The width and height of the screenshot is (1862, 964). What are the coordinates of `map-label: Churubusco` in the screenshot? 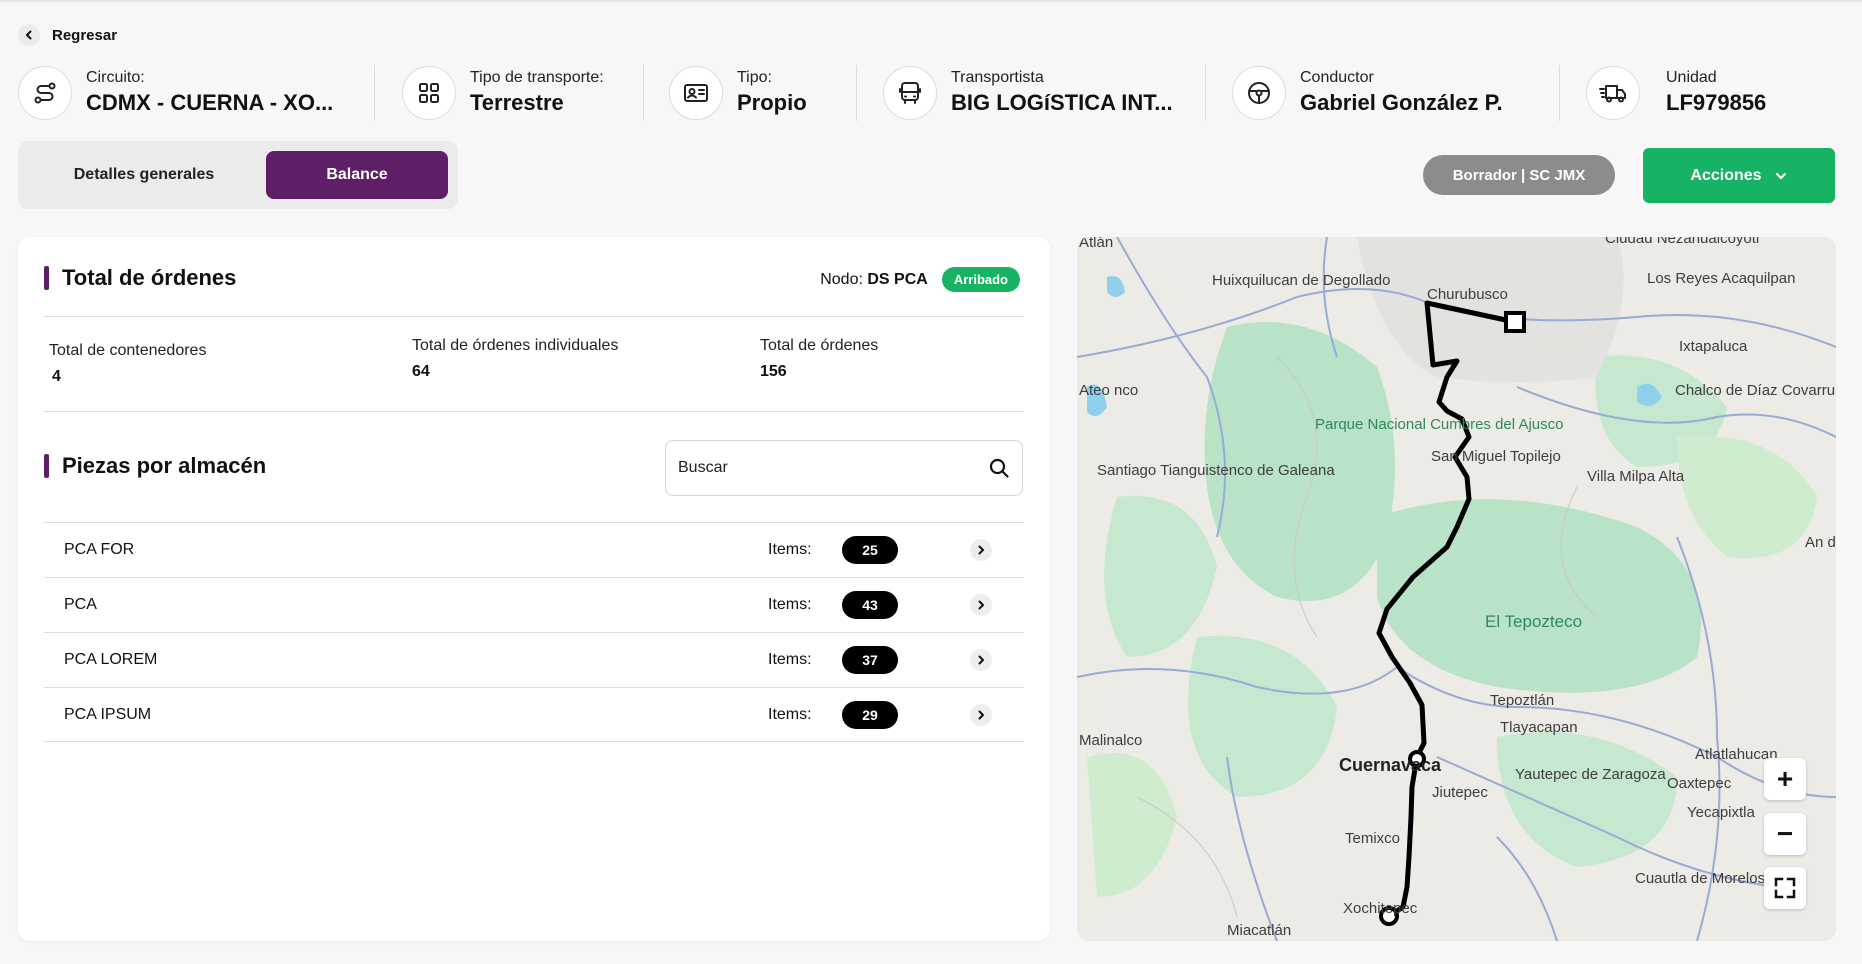 It's located at (1467, 294).